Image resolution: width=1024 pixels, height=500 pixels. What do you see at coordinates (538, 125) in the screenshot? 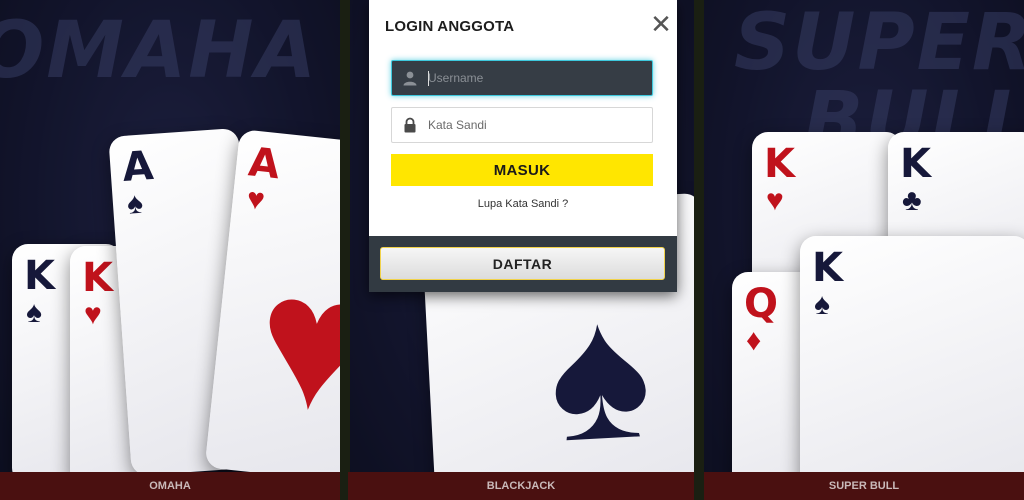
I see `password-input` at bounding box center [538, 125].